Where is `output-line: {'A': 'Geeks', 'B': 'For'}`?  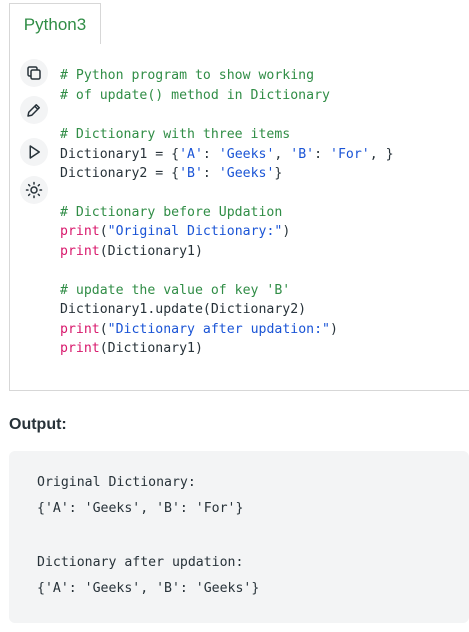
output-line: {'A': 'Geeks', 'B': 'For'} is located at coordinates (140, 508).